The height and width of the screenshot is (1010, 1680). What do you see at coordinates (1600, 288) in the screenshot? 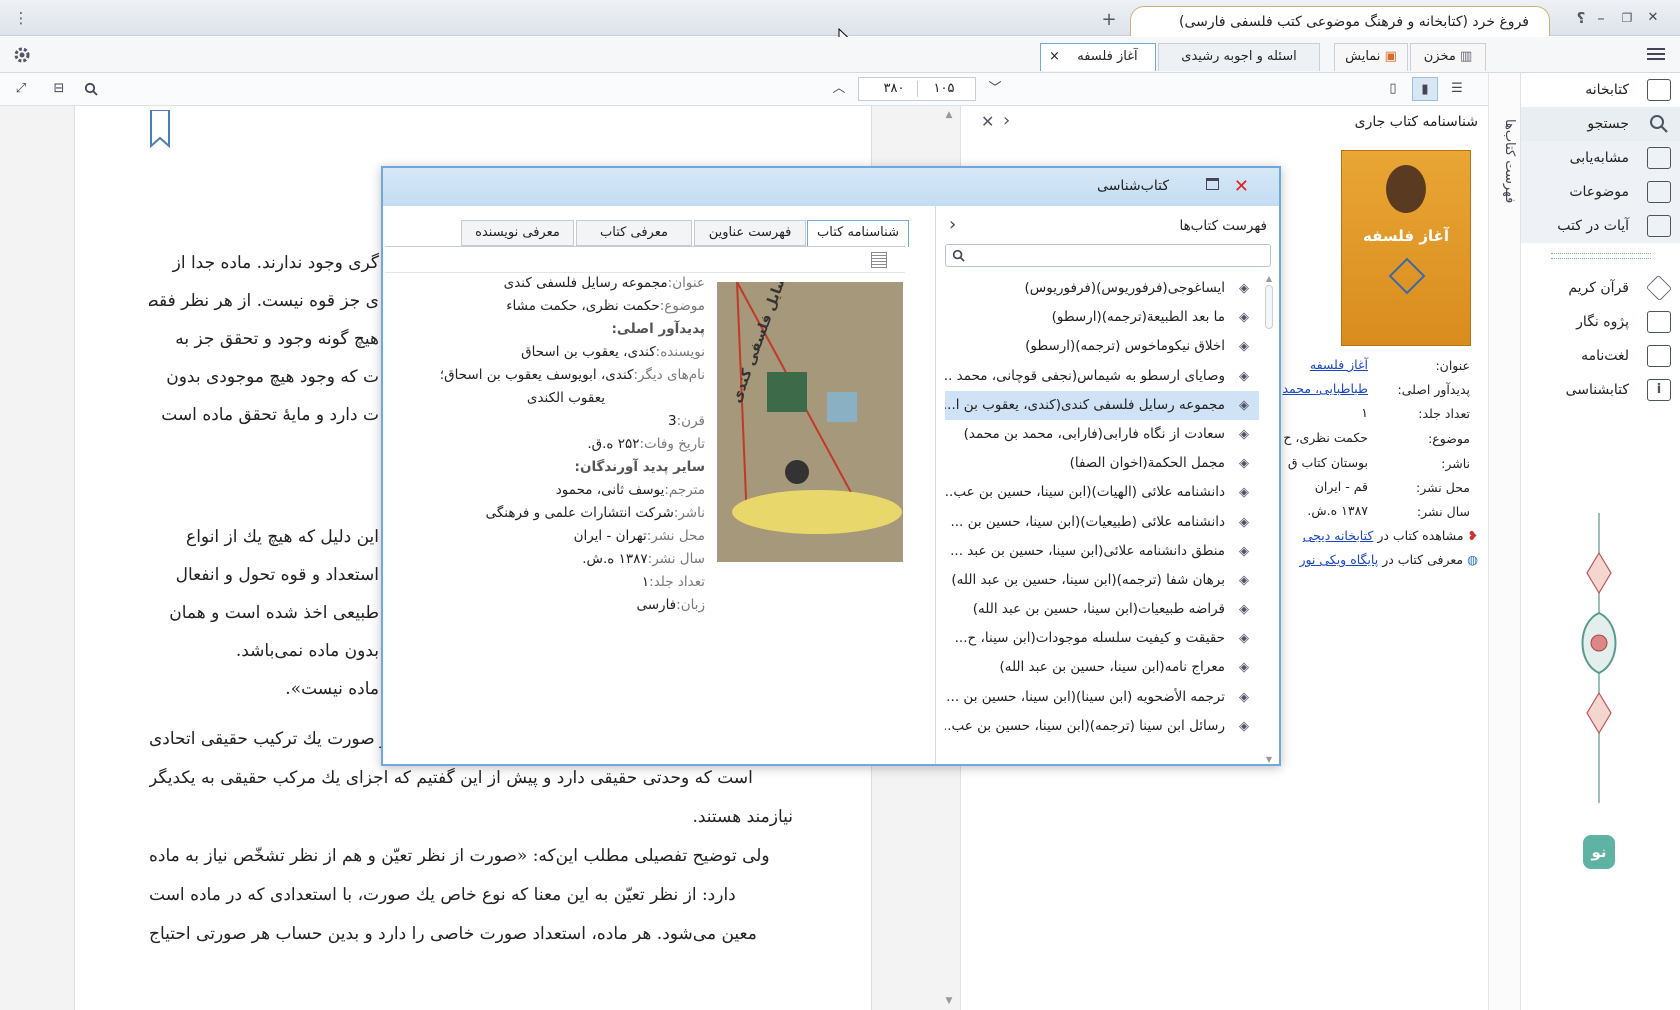
I see `nav-quran: قرآن کریم` at bounding box center [1600, 288].